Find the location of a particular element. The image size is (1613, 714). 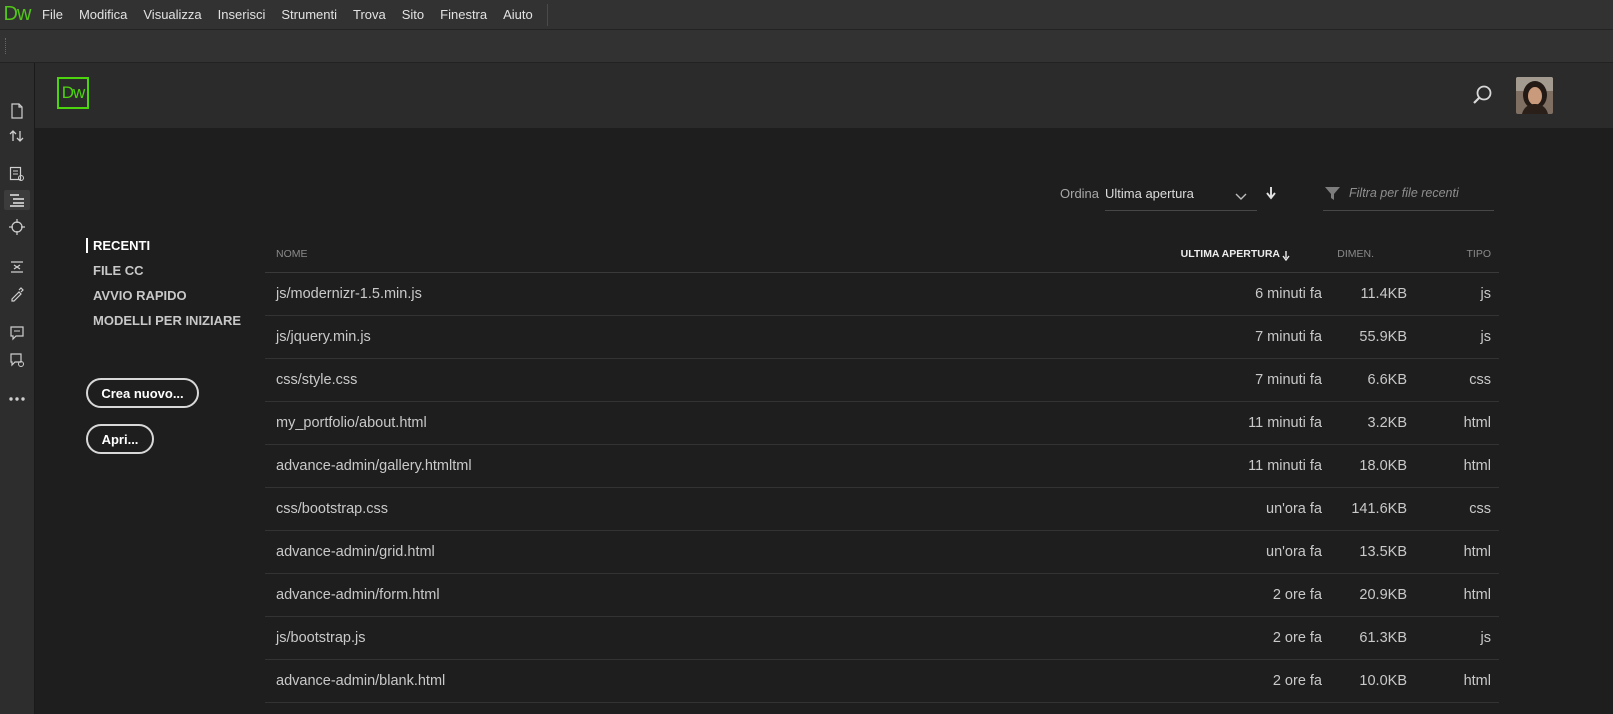

file-size: 13.5KB is located at coordinates (1383, 552).